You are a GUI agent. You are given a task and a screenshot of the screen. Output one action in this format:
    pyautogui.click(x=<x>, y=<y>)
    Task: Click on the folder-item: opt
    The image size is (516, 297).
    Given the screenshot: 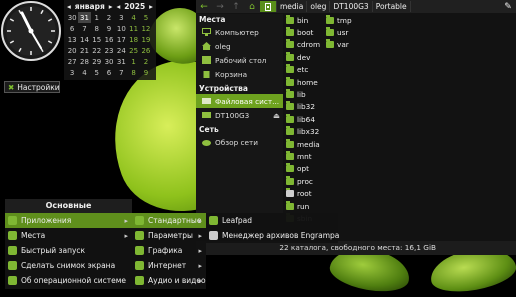 What is the action you would take?
    pyautogui.click(x=303, y=169)
    